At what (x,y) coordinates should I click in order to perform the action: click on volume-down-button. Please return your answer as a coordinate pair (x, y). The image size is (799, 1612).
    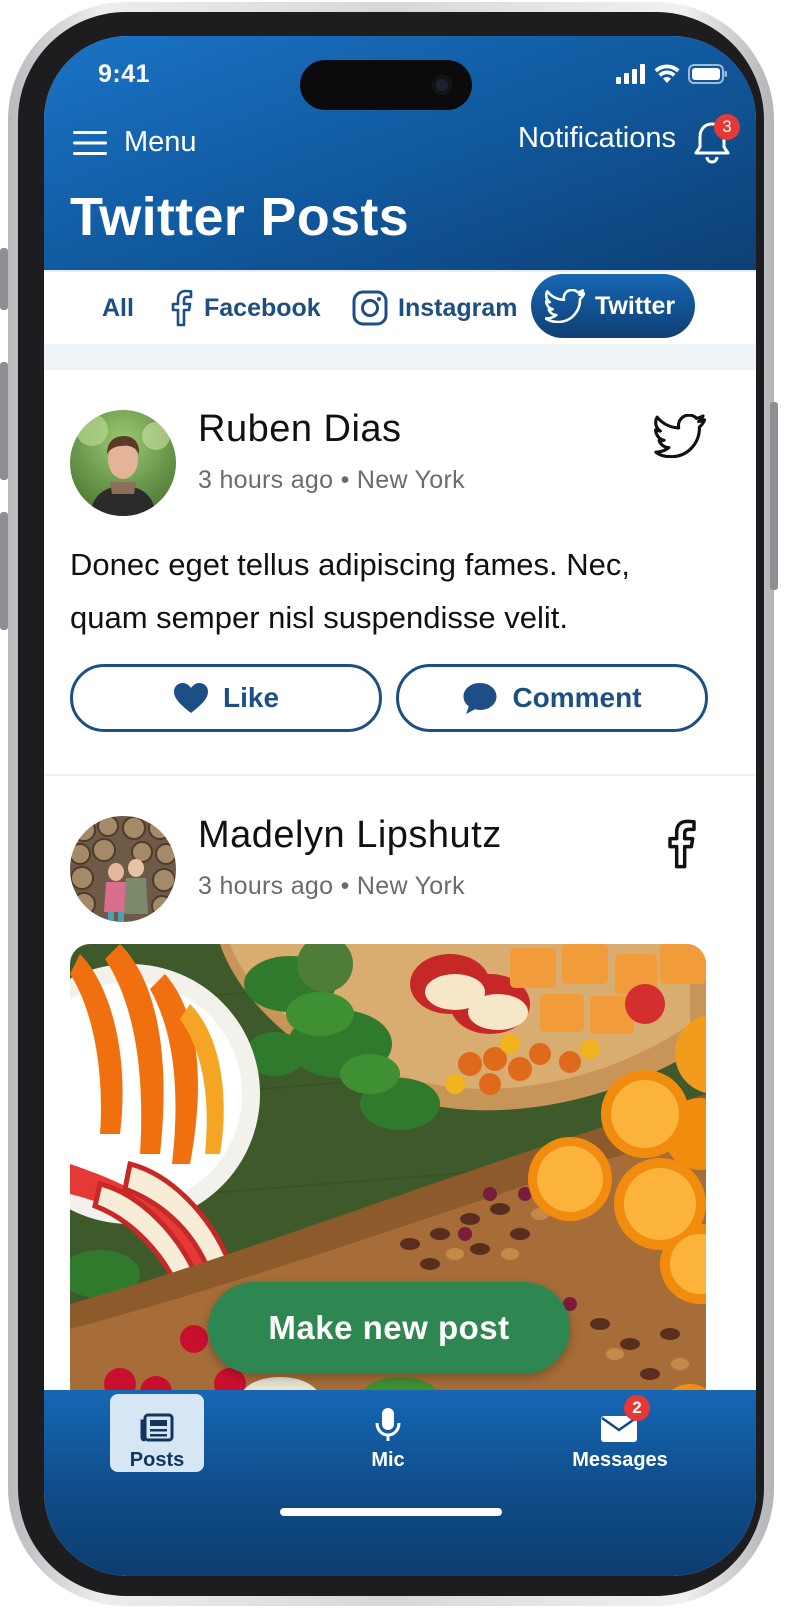
    Looking at the image, I should click on (4, 571).